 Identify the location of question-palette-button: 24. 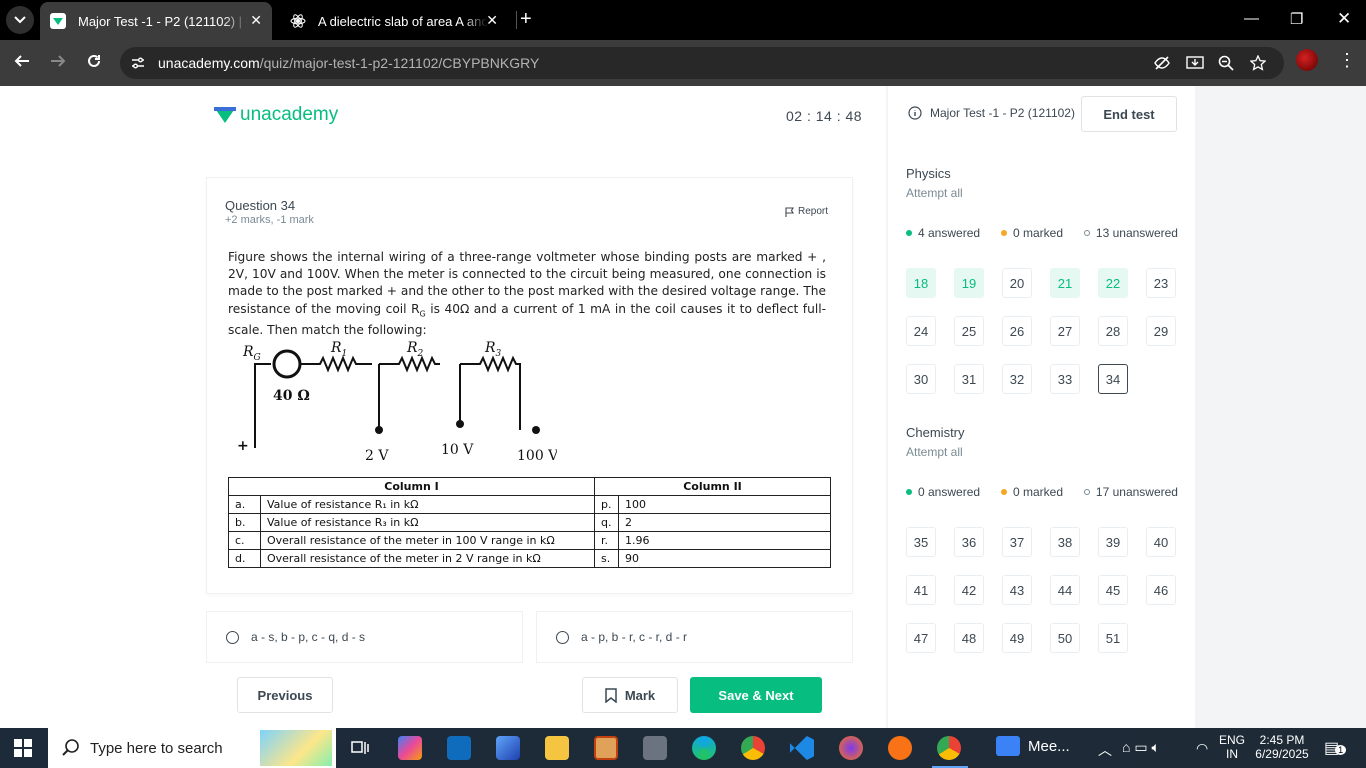
(921, 331).